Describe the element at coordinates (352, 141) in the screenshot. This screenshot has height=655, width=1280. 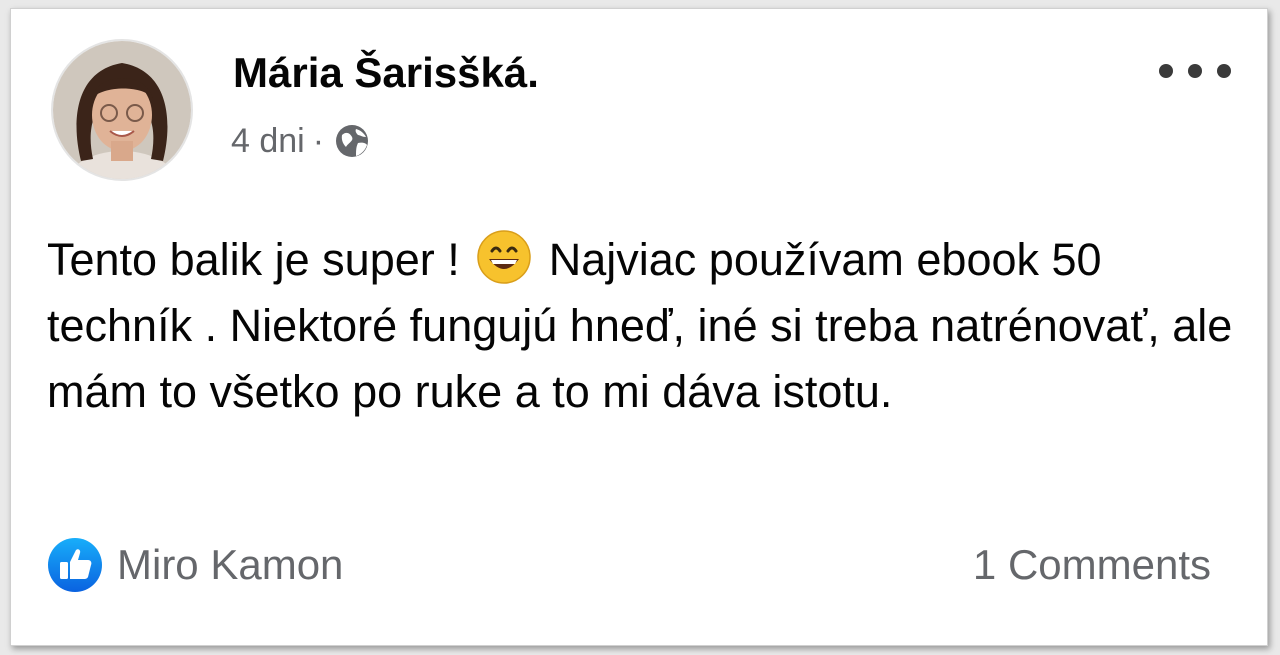
I see `globe-icon` at that location.